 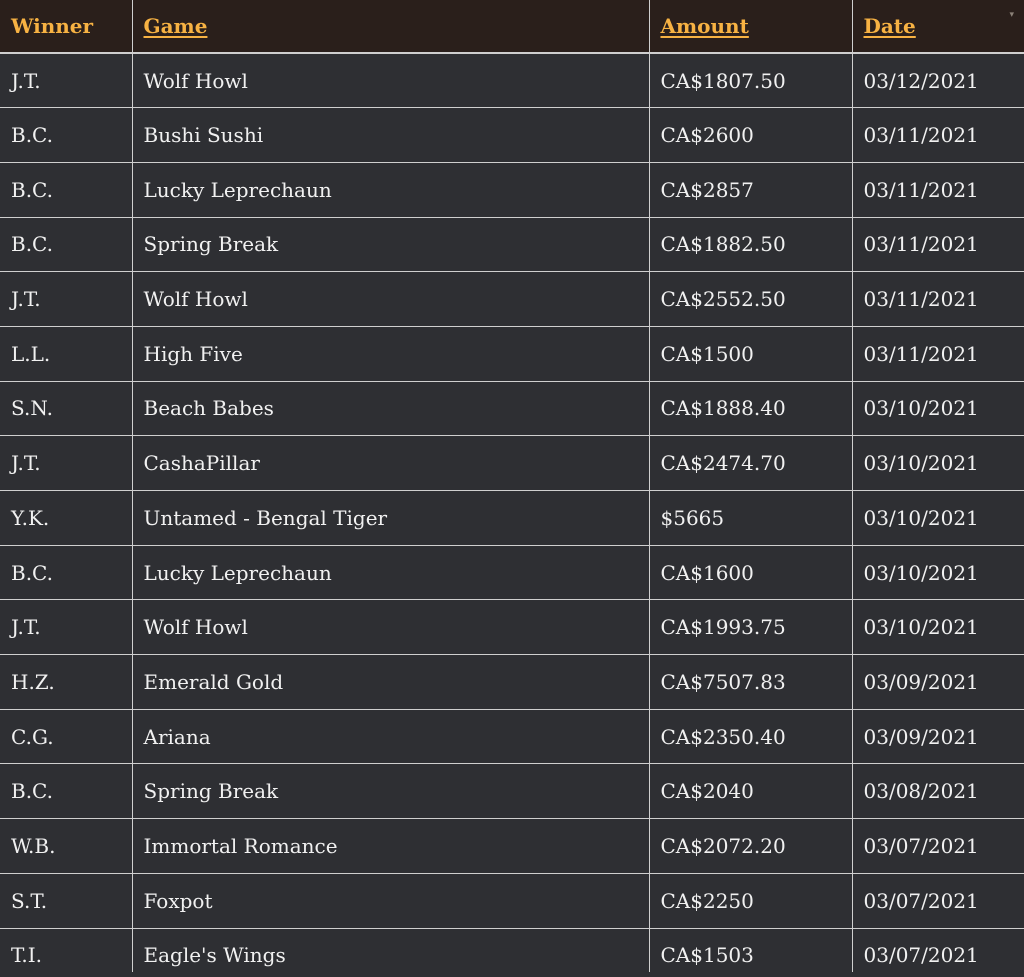 I want to click on table-row: T.I. Eagle's Wings CA$1503 03/07/2021, so click(x=512, y=950).